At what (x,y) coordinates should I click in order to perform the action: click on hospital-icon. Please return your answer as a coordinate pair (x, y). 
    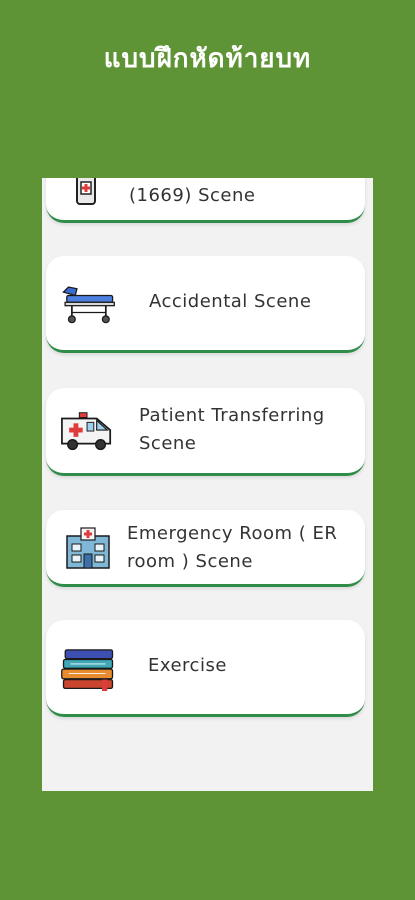
    Looking at the image, I should click on (88, 548).